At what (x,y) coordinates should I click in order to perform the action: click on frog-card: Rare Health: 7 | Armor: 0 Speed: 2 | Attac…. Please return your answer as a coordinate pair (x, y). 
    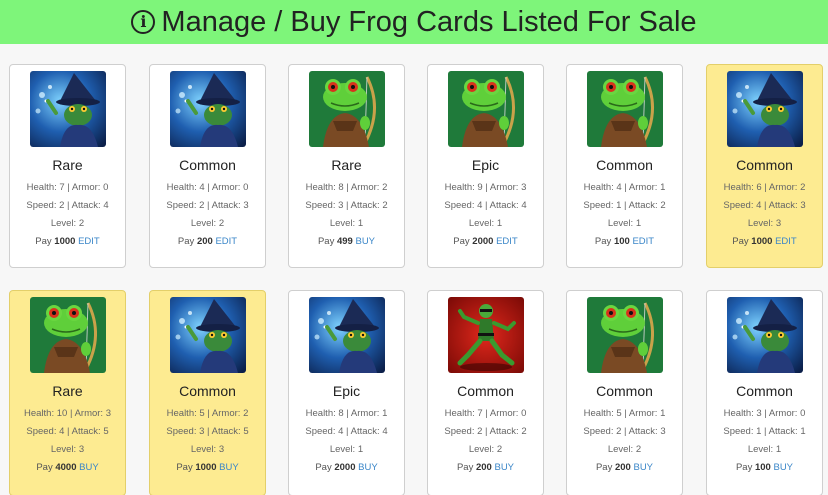
    Looking at the image, I should click on (67, 166).